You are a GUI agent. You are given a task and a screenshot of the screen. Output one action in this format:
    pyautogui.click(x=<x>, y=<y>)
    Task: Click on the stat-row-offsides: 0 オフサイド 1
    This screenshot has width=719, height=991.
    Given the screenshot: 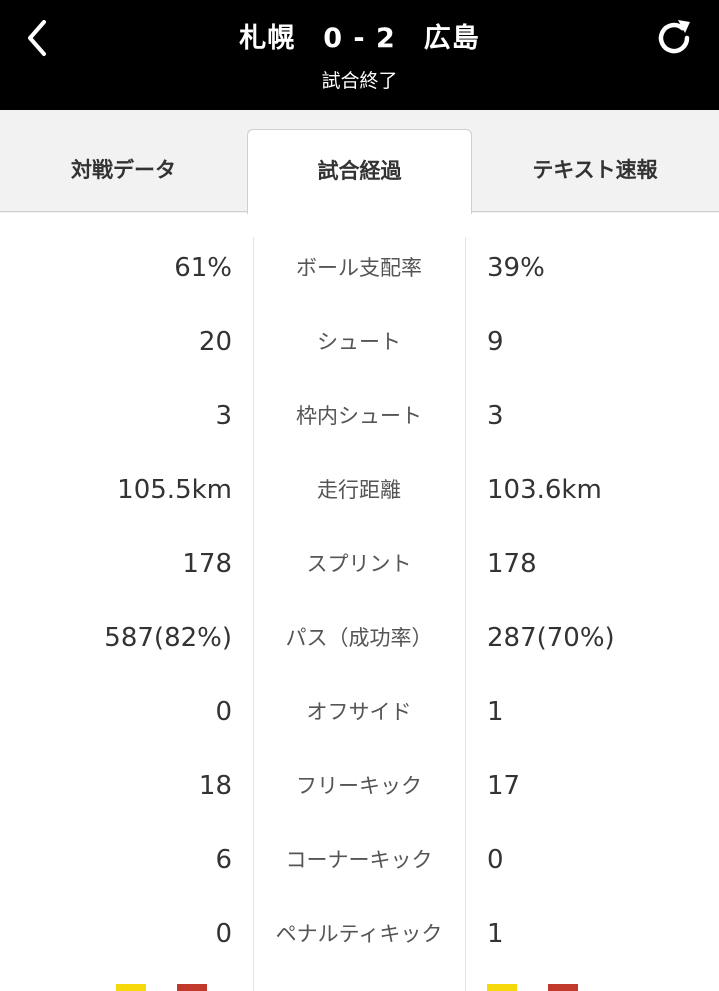 What is the action you would take?
    pyautogui.click(x=359, y=712)
    